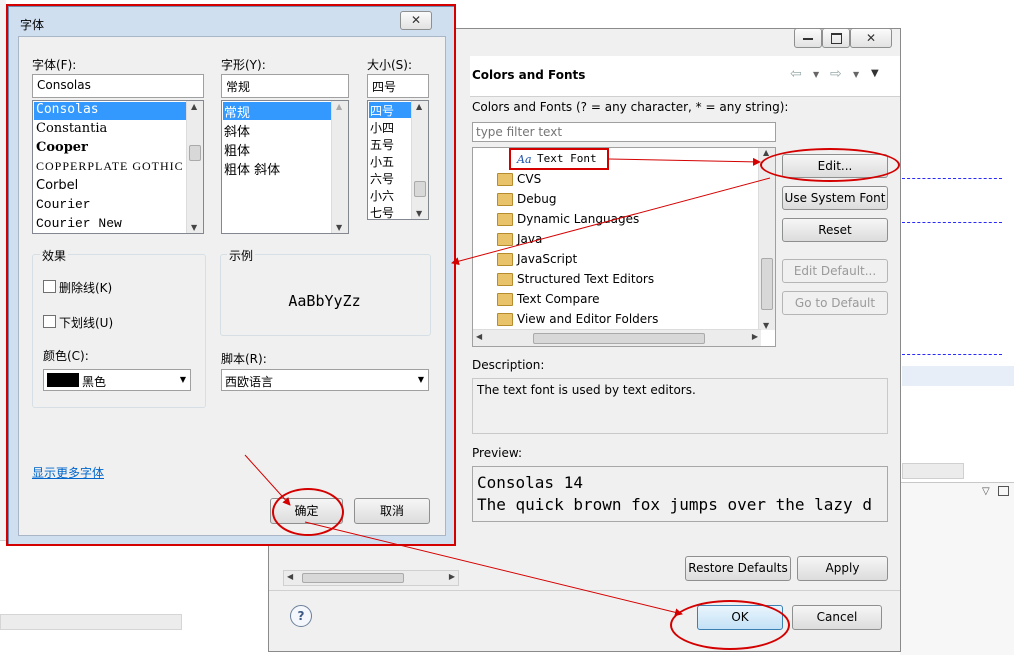 The width and height of the screenshot is (1014, 655). What do you see at coordinates (611, 221) in the screenshot?
I see `arrow-edit-to-fontdialog` at bounding box center [611, 221].